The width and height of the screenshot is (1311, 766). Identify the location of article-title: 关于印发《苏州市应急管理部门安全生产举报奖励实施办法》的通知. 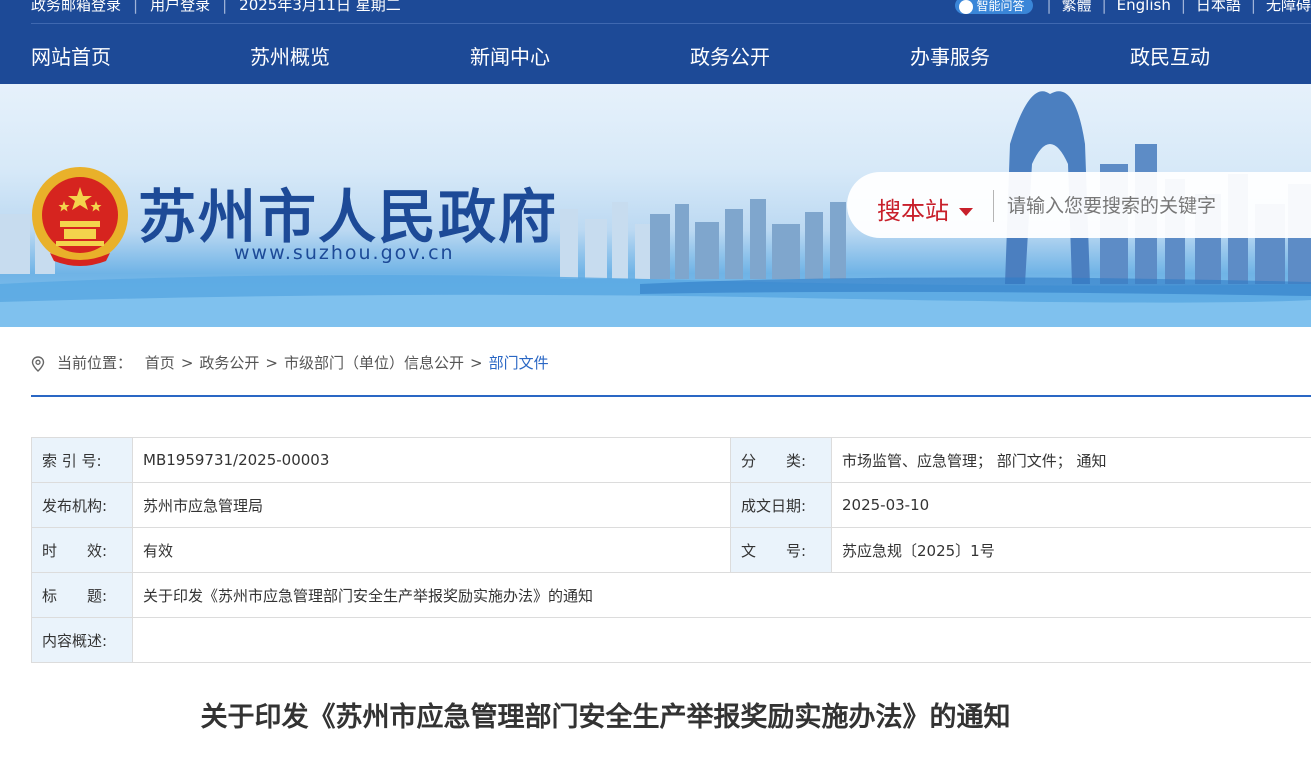
(605, 717).